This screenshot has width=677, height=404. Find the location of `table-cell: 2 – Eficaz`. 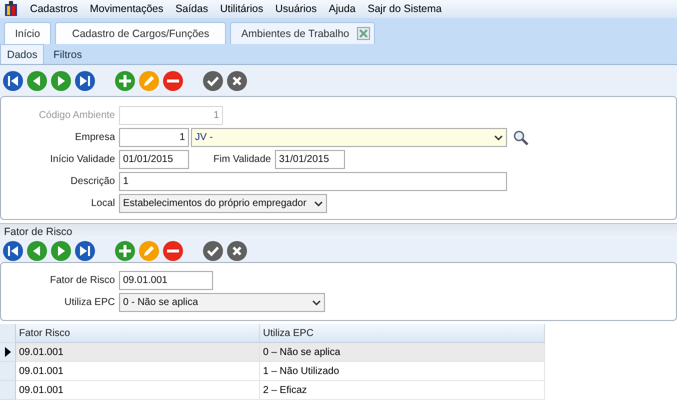

table-cell: 2 – Eficaz is located at coordinates (402, 390).